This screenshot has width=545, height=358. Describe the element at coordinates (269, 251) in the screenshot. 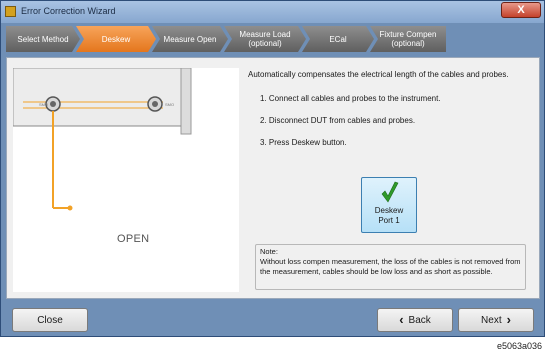

I see `note-title: Note:` at that location.